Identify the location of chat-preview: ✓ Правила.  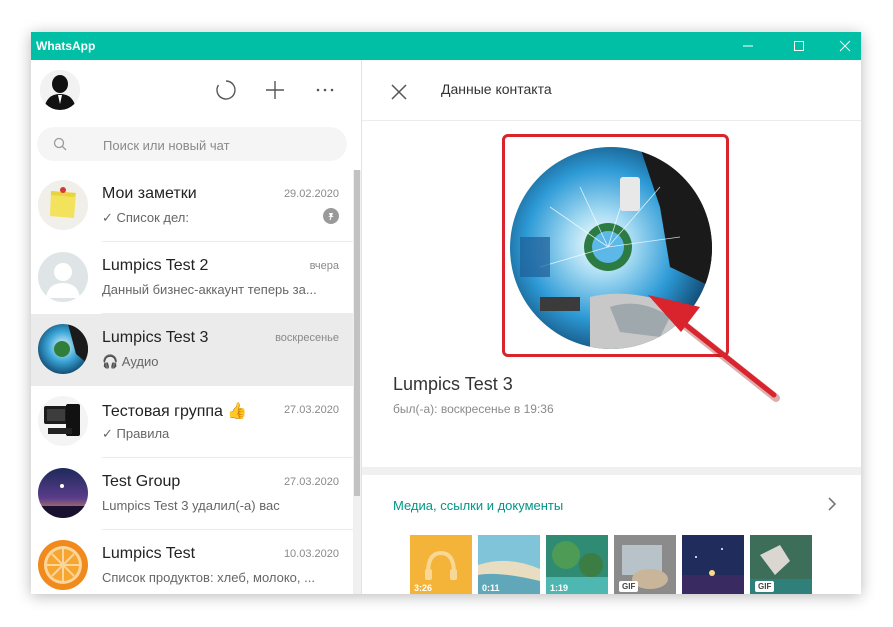
(136, 433).